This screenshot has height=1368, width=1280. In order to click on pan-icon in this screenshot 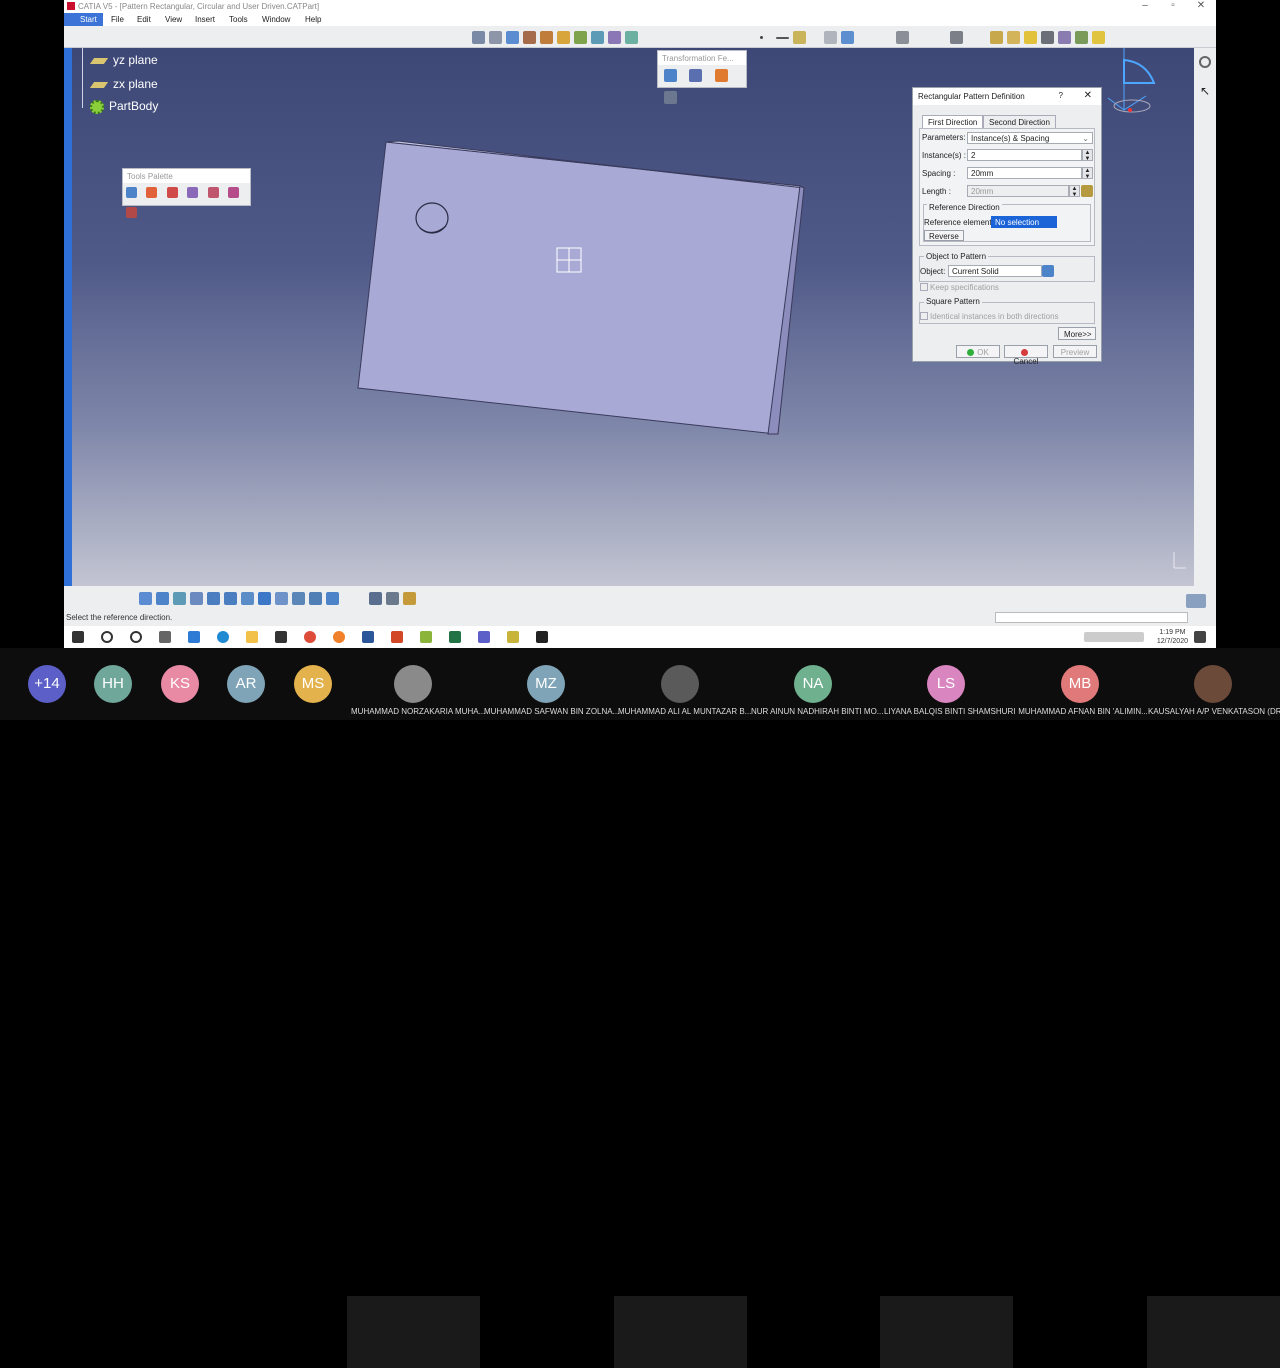, I will do `click(179, 598)`.